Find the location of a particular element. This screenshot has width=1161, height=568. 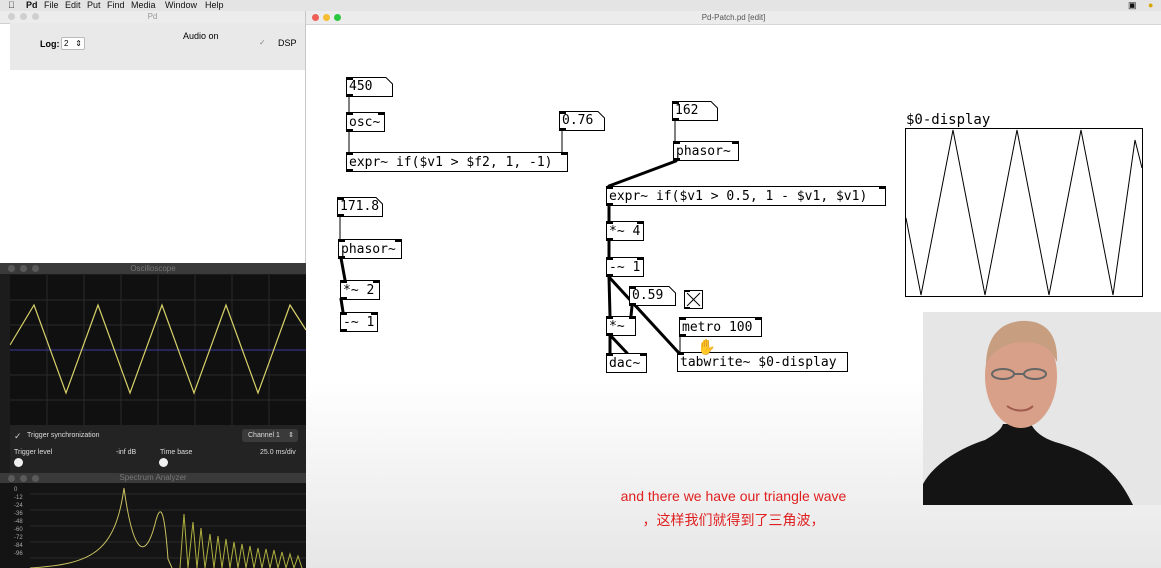

number-box-0-59: 0.59 is located at coordinates (652, 296).